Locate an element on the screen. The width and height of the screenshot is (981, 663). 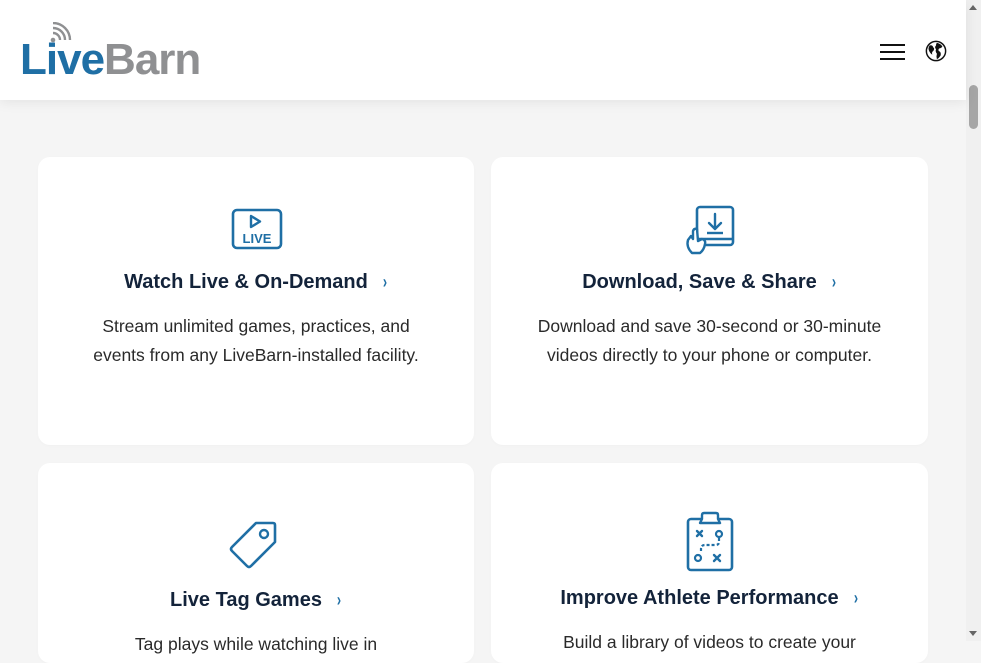
clipboard-playbook-icon is located at coordinates (710, 541).